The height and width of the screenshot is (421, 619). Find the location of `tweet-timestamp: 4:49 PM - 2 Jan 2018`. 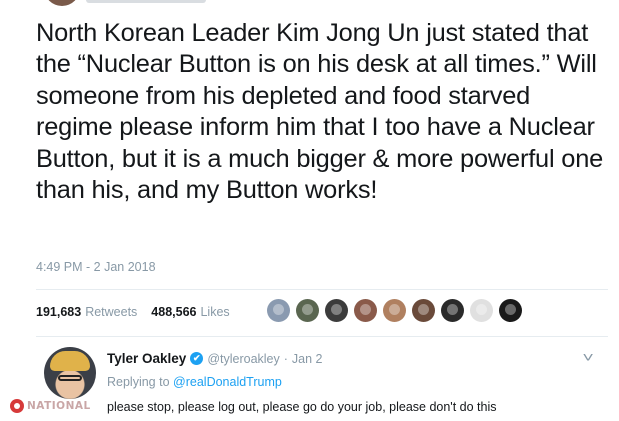

tweet-timestamp: 4:49 PM - 2 Jan 2018 is located at coordinates (96, 267).